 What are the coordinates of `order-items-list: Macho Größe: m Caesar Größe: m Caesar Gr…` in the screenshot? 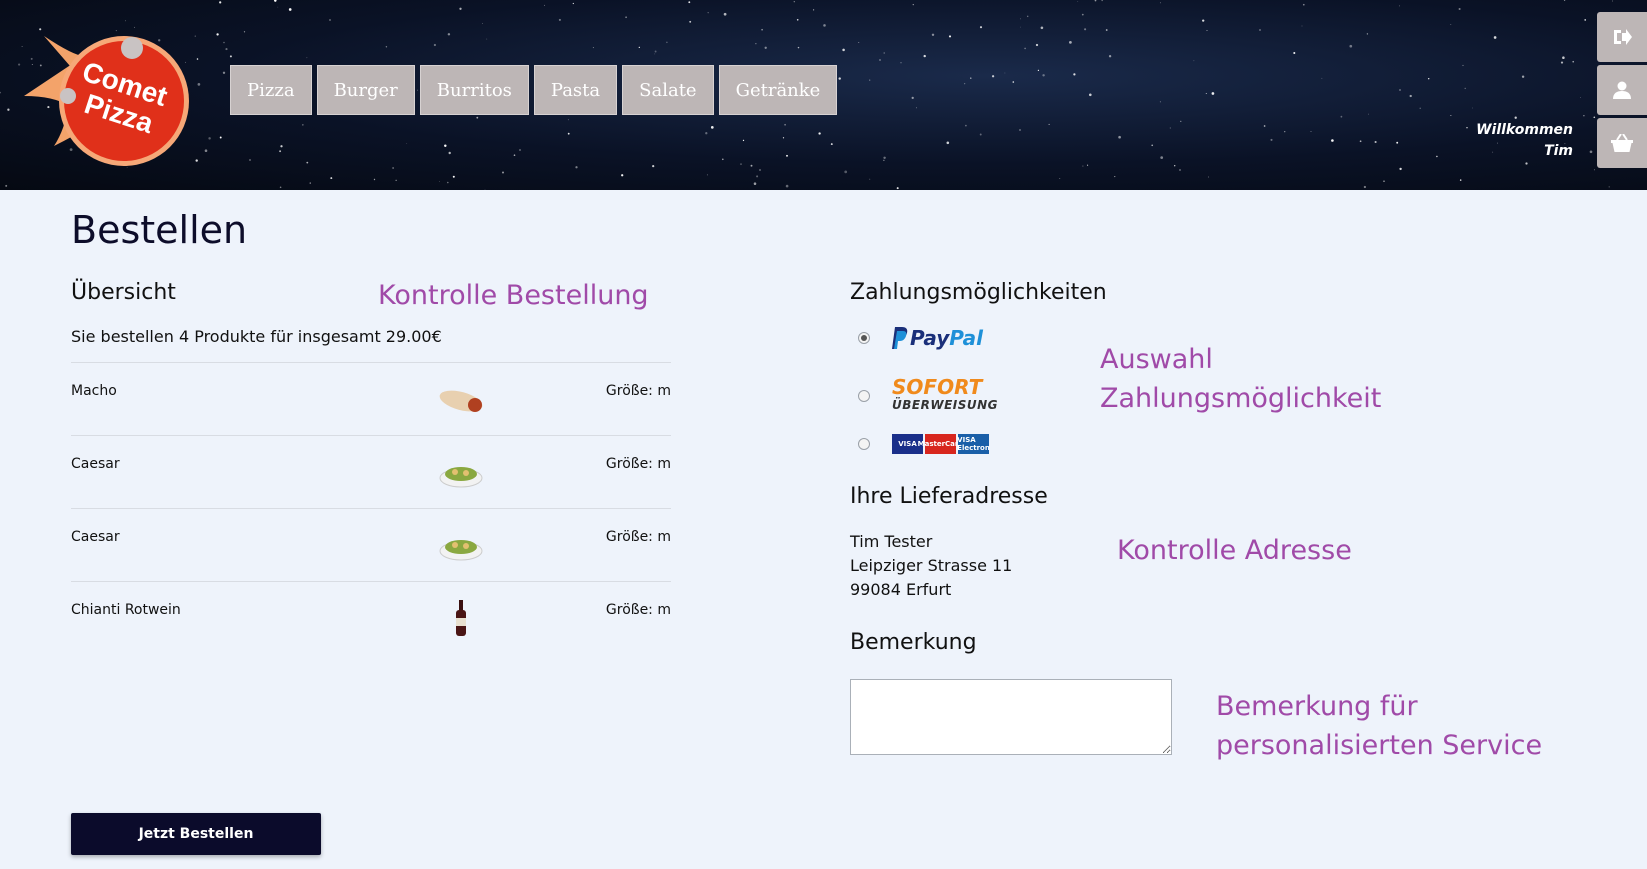 It's located at (371, 508).